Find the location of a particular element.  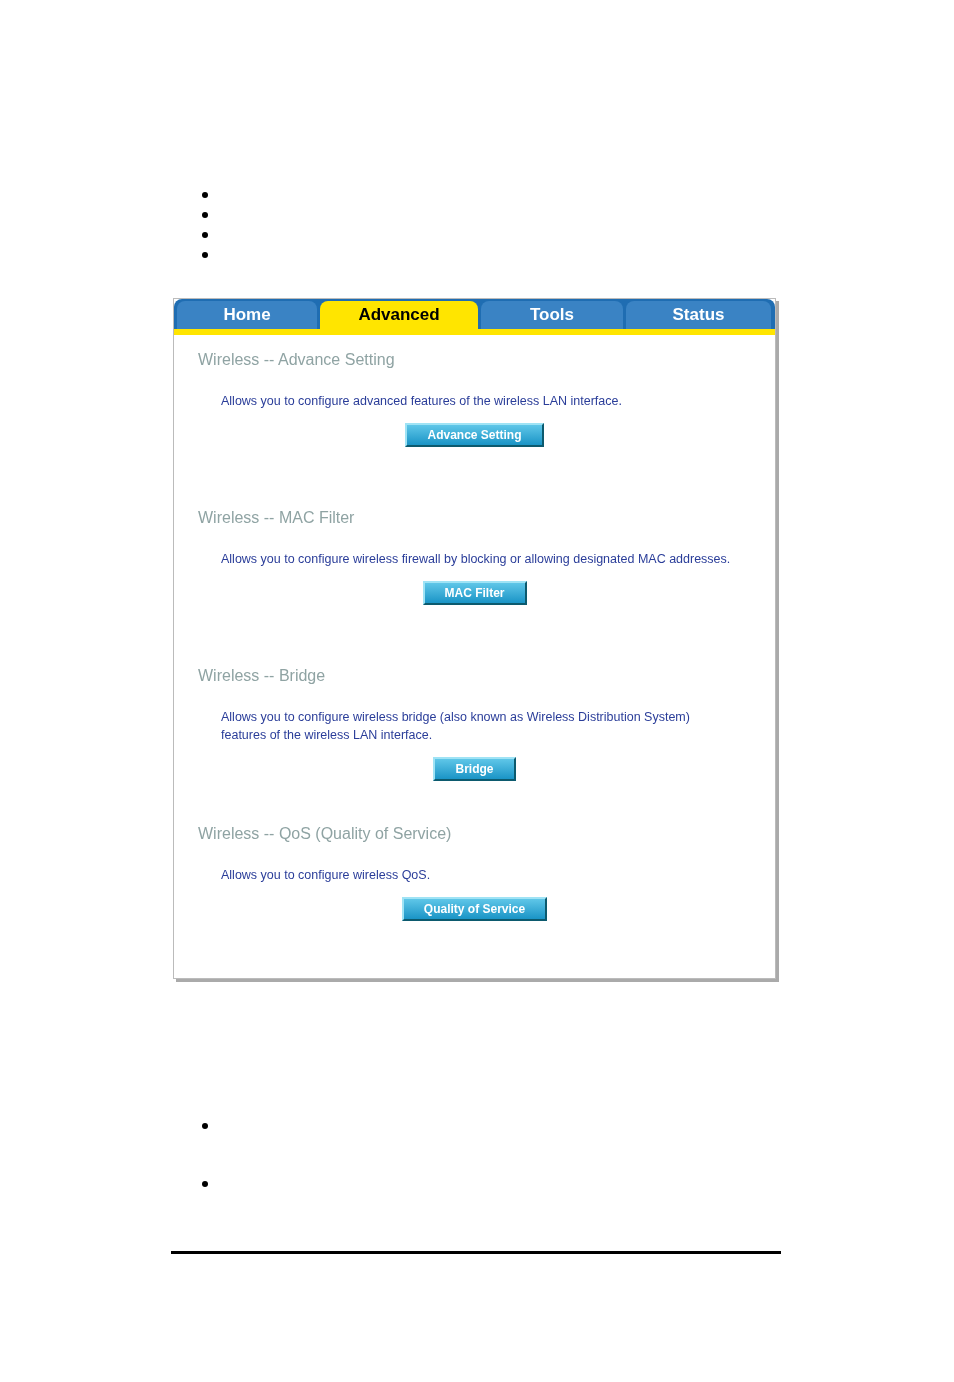

nav-tab: Tools is located at coordinates (552, 315).